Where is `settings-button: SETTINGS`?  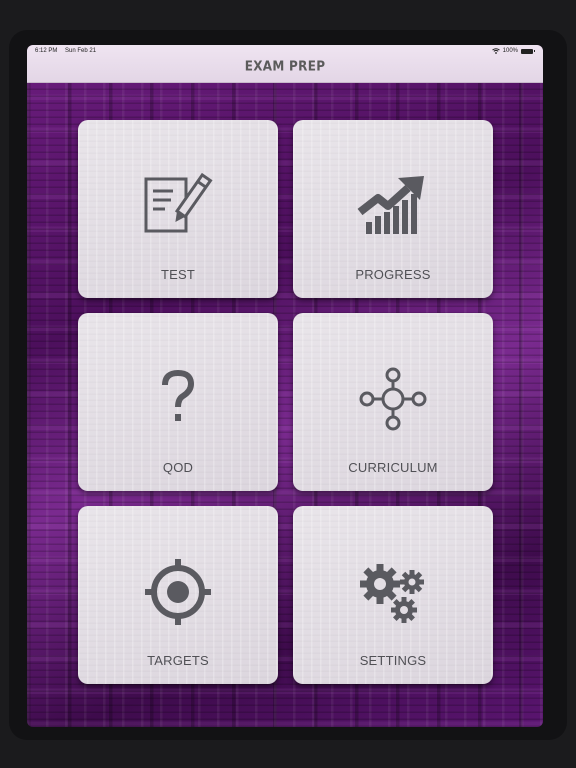 settings-button: SETTINGS is located at coordinates (393, 595).